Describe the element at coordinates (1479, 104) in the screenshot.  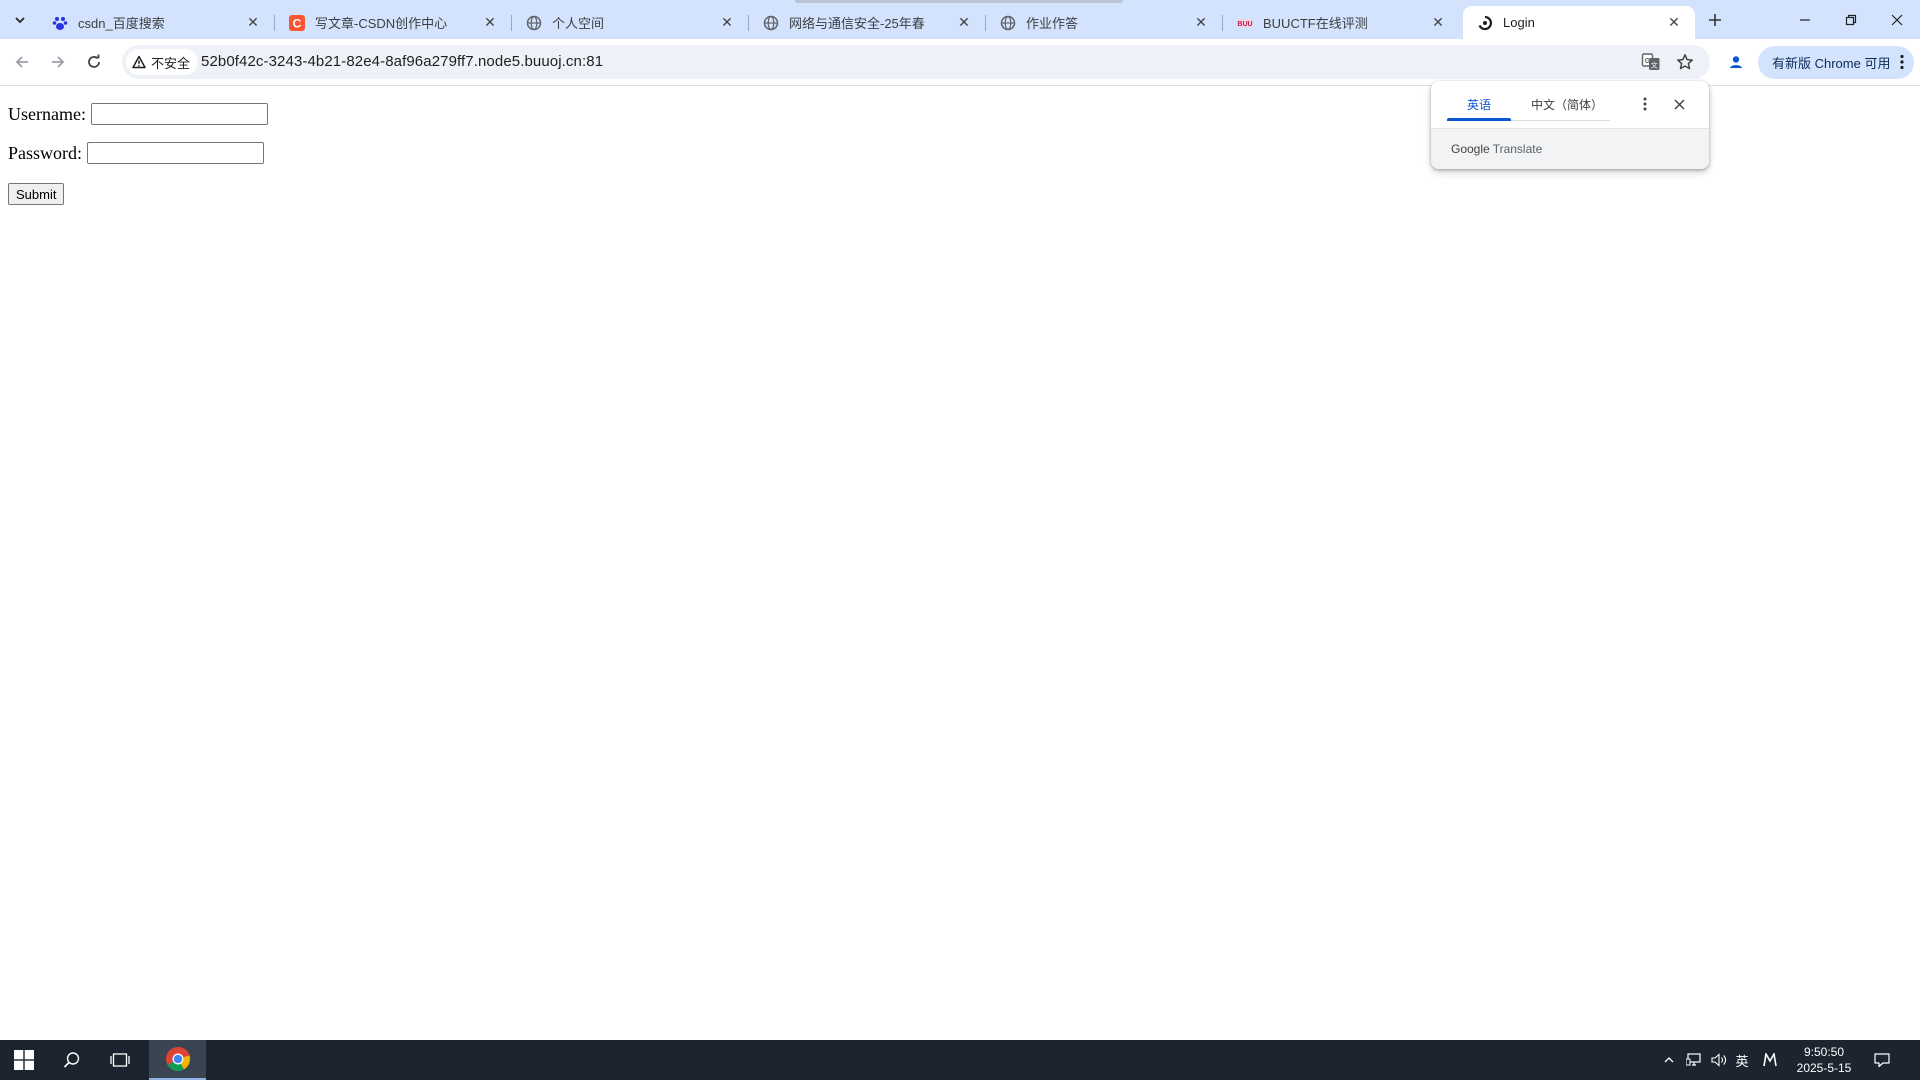
I see `translate-source-lang-tab: 英语` at that location.